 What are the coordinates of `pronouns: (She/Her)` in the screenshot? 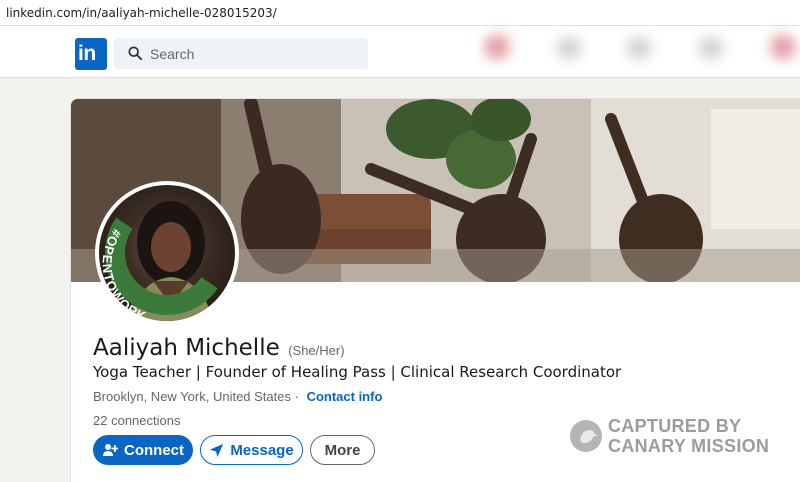 It's located at (316, 350).